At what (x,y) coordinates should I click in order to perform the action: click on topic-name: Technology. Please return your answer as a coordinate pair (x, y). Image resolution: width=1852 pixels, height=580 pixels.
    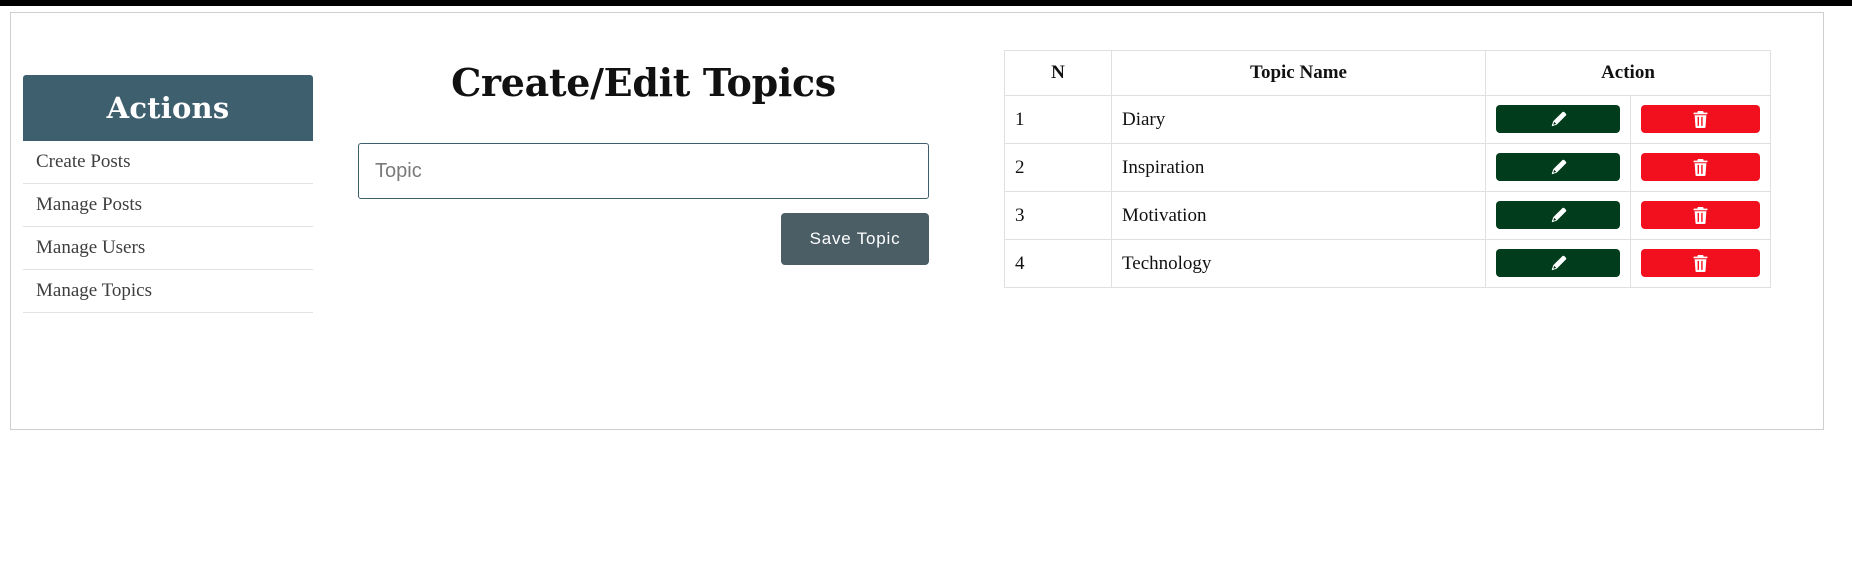
    Looking at the image, I should click on (1298, 263).